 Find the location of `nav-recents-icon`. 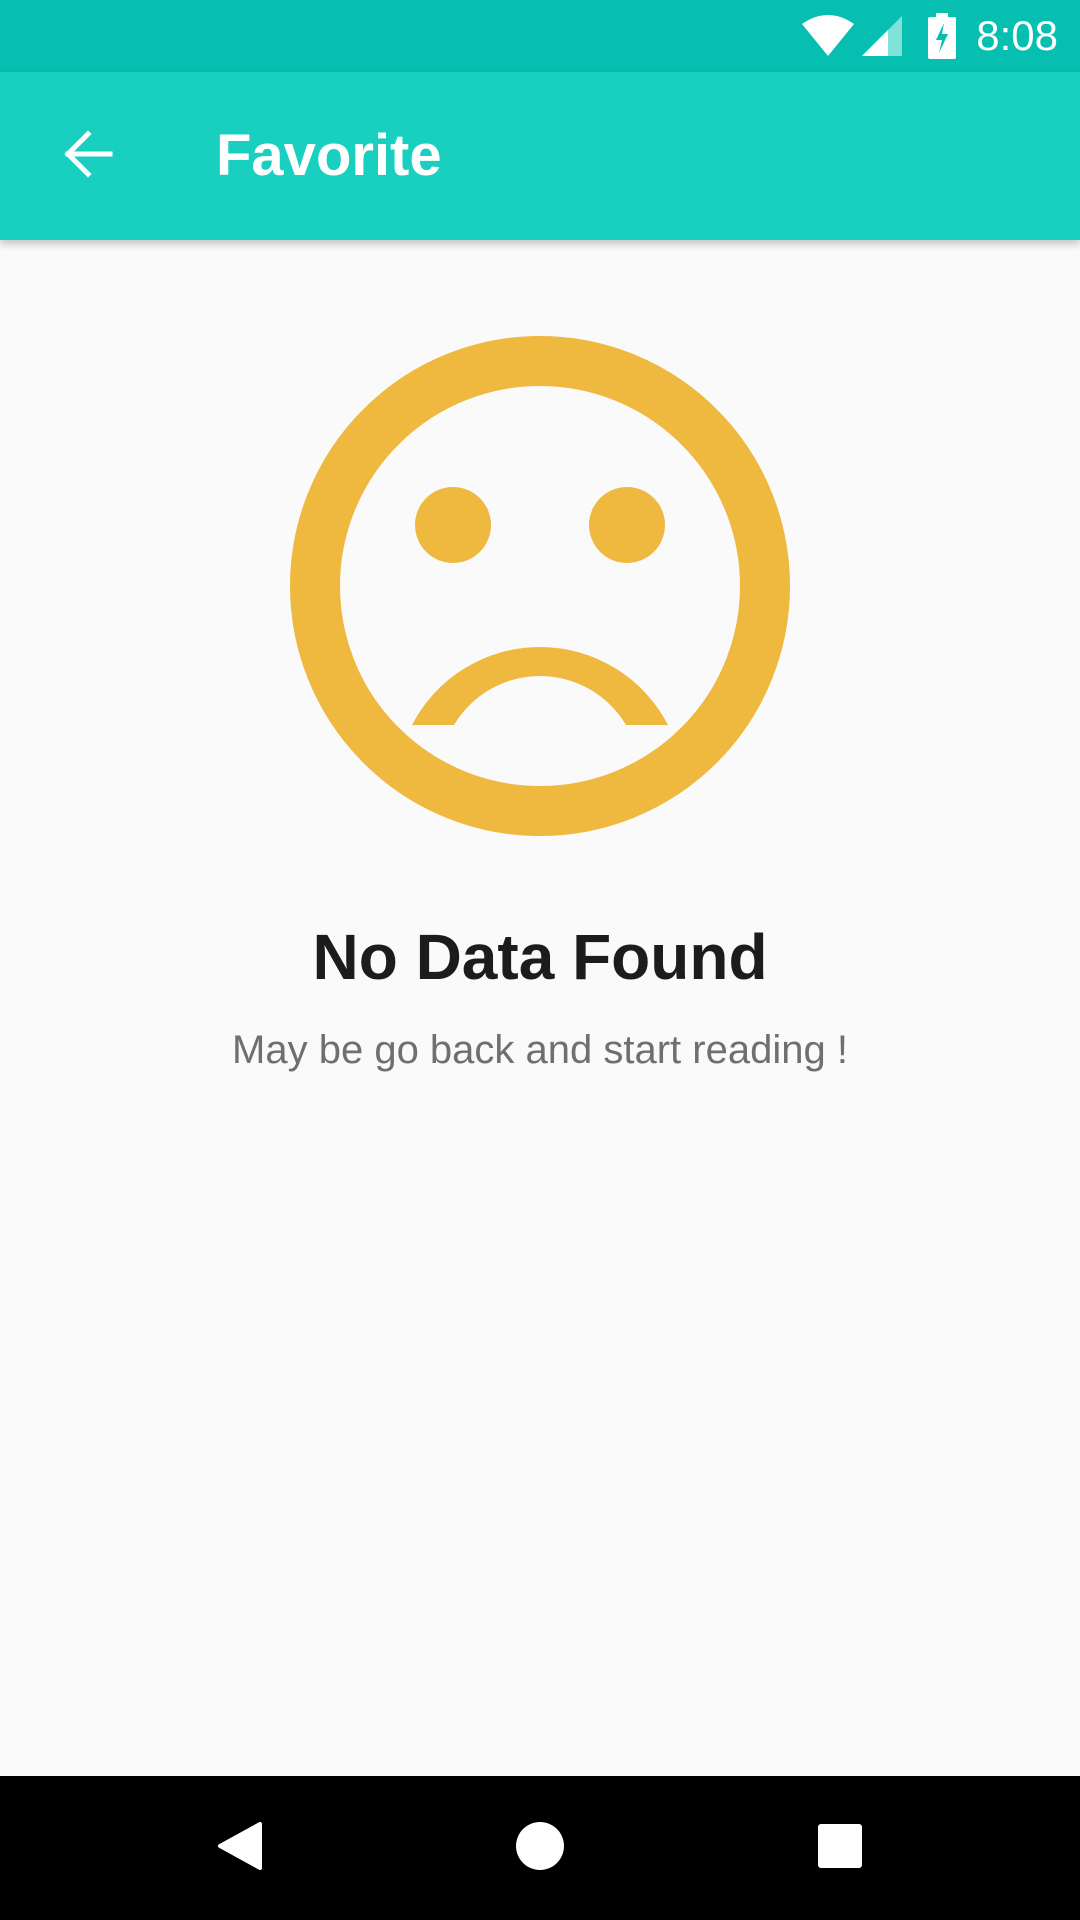

nav-recents-icon is located at coordinates (840, 1848).